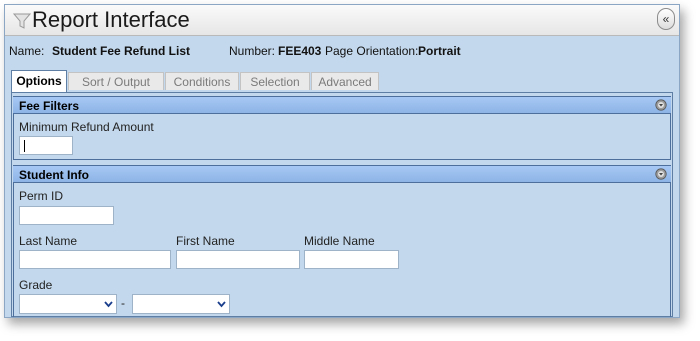 This screenshot has height=341, width=700. I want to click on fee-filters-title: Fee Filters, so click(49, 106).